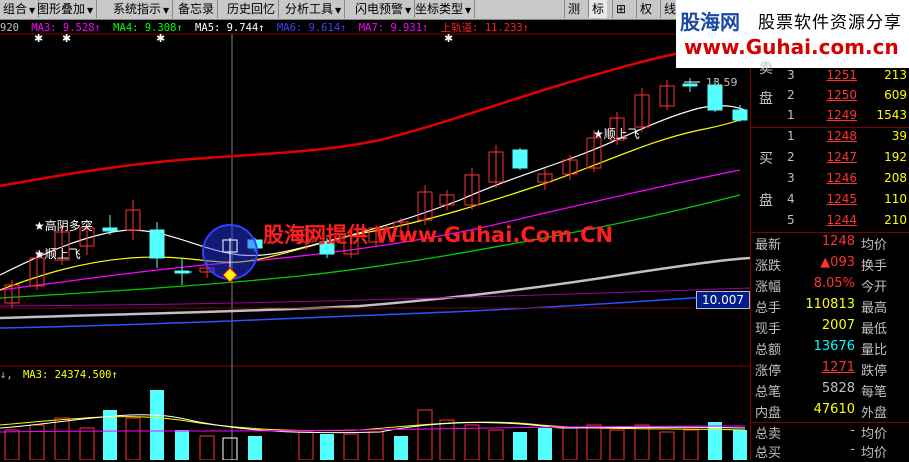 The image size is (909, 462). I want to click on order-book-buy-row: 4 1245 110, so click(830, 201).